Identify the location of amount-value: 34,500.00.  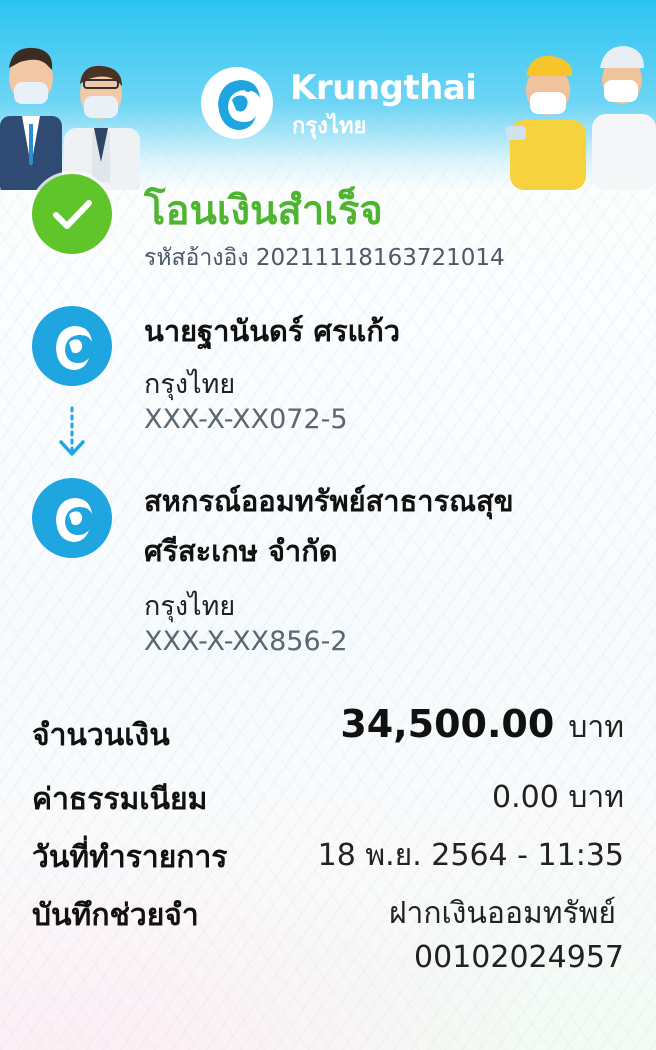
(447, 724).